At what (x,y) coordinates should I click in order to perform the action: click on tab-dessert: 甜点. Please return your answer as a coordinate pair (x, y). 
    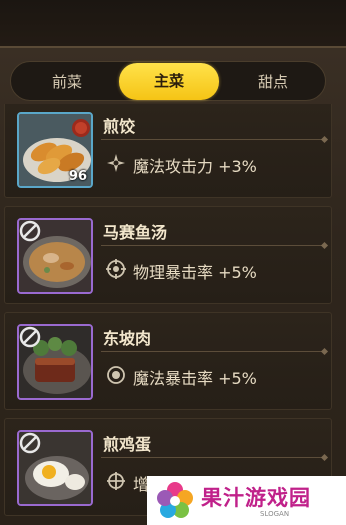
    Looking at the image, I should click on (273, 82).